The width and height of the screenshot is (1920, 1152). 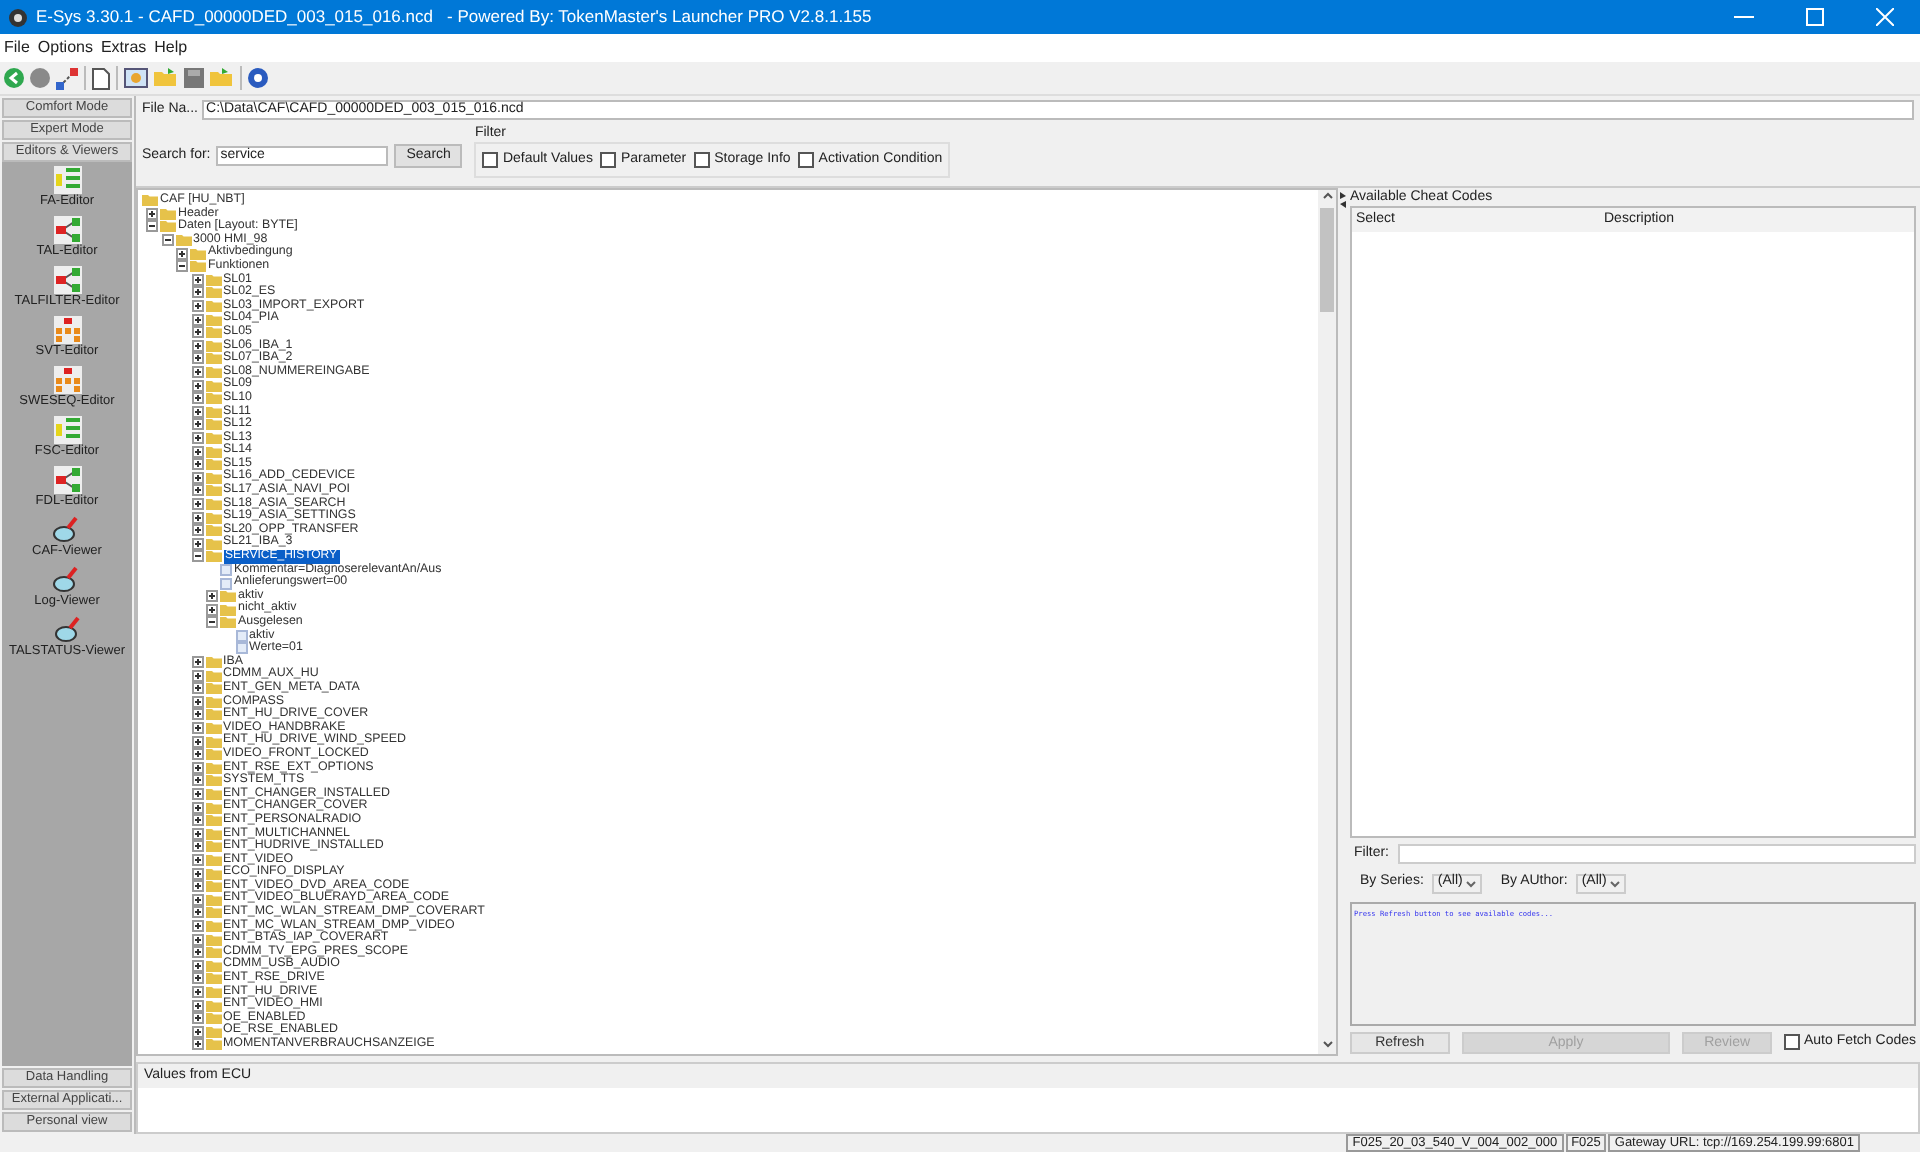 What do you see at coordinates (1327, 260) in the screenshot?
I see `scroll-thumb` at bounding box center [1327, 260].